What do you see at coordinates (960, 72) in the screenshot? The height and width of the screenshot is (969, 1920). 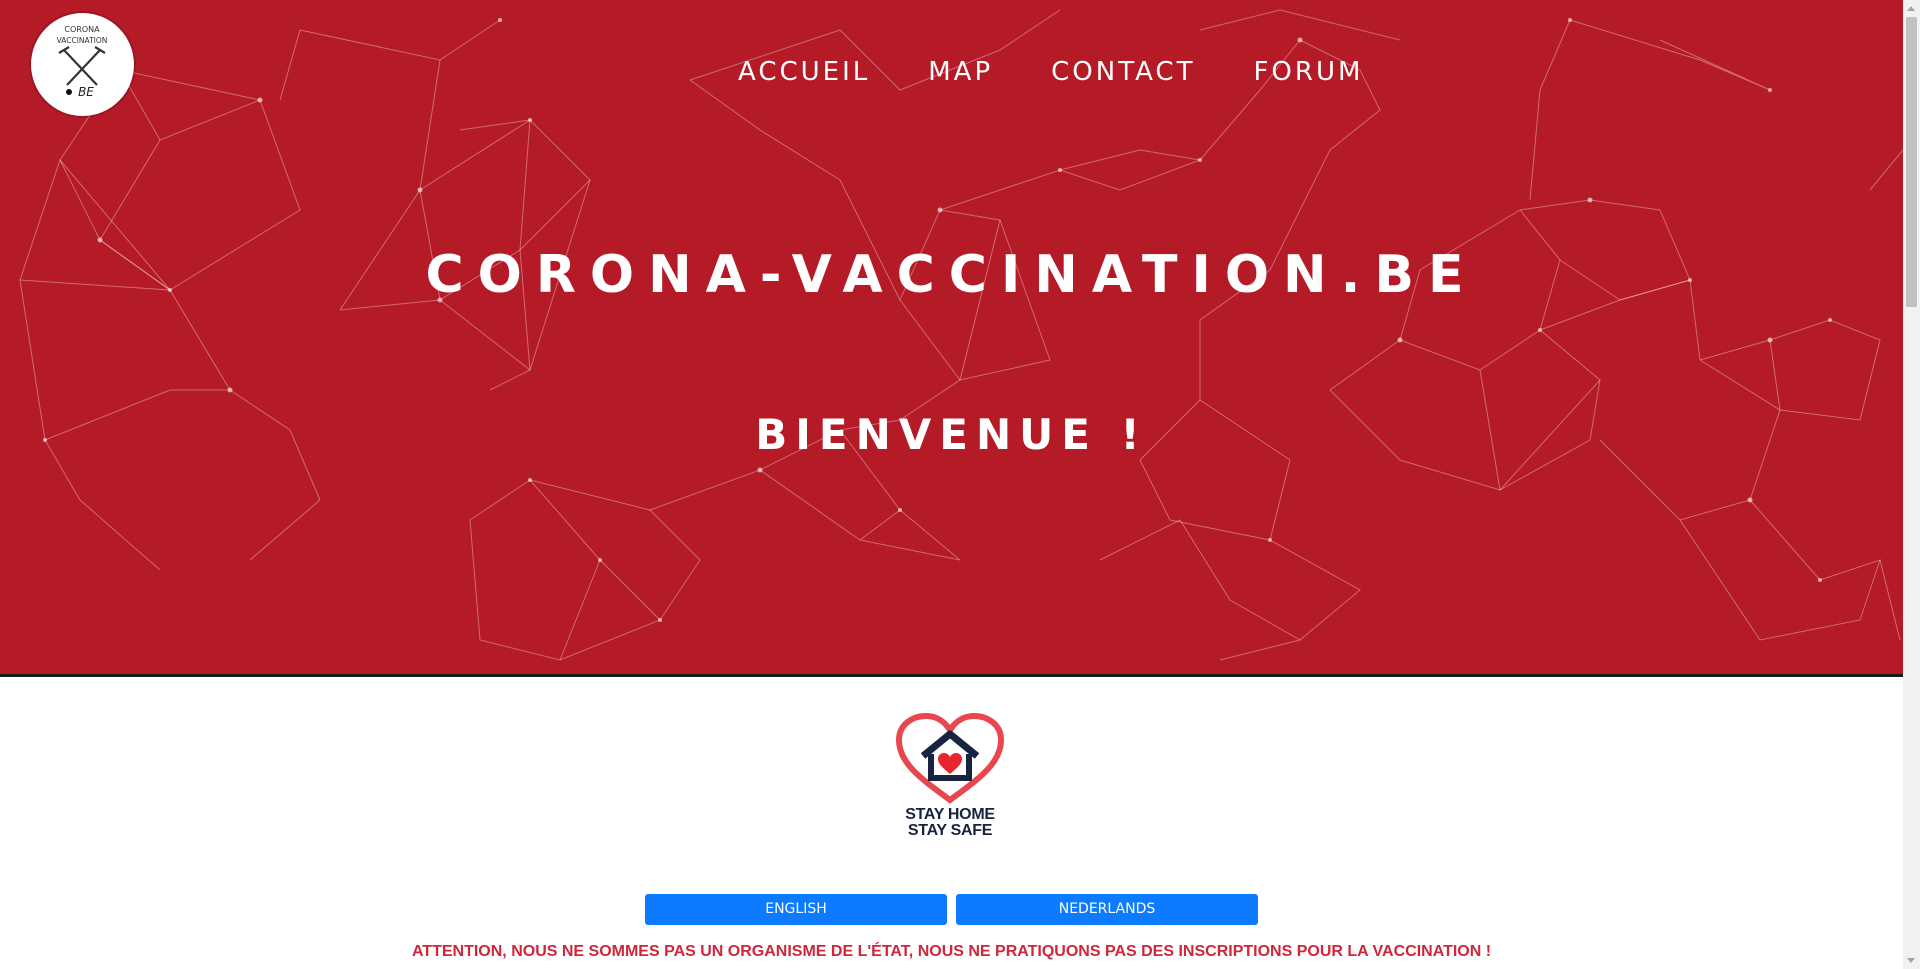 I see `nav-link-map: MAP` at bounding box center [960, 72].